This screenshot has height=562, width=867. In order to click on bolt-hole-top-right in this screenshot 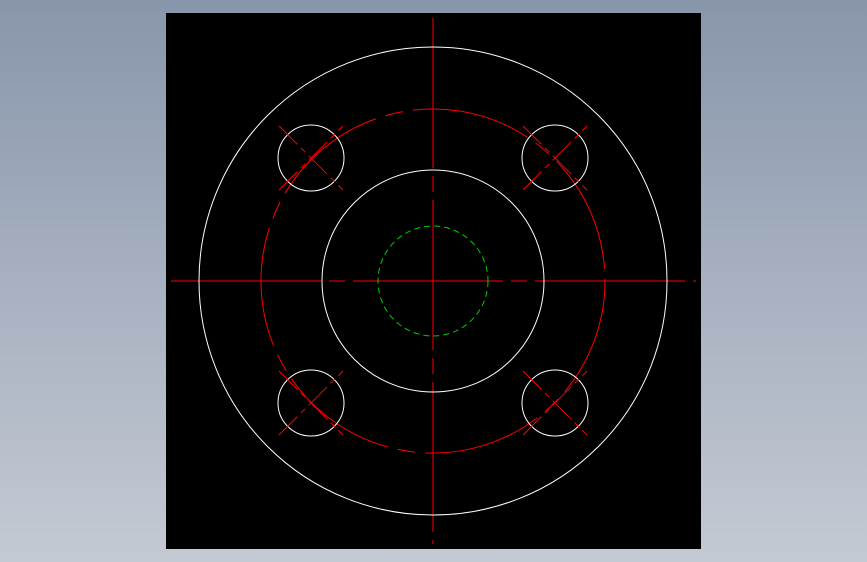, I will do `click(555, 158)`.